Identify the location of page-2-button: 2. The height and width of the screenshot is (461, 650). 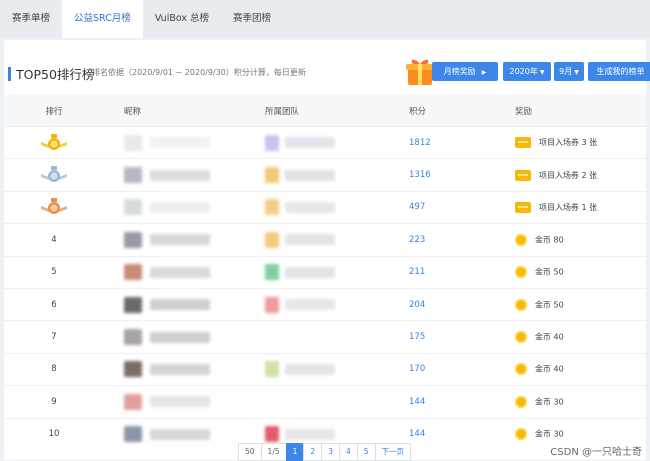
(313, 452).